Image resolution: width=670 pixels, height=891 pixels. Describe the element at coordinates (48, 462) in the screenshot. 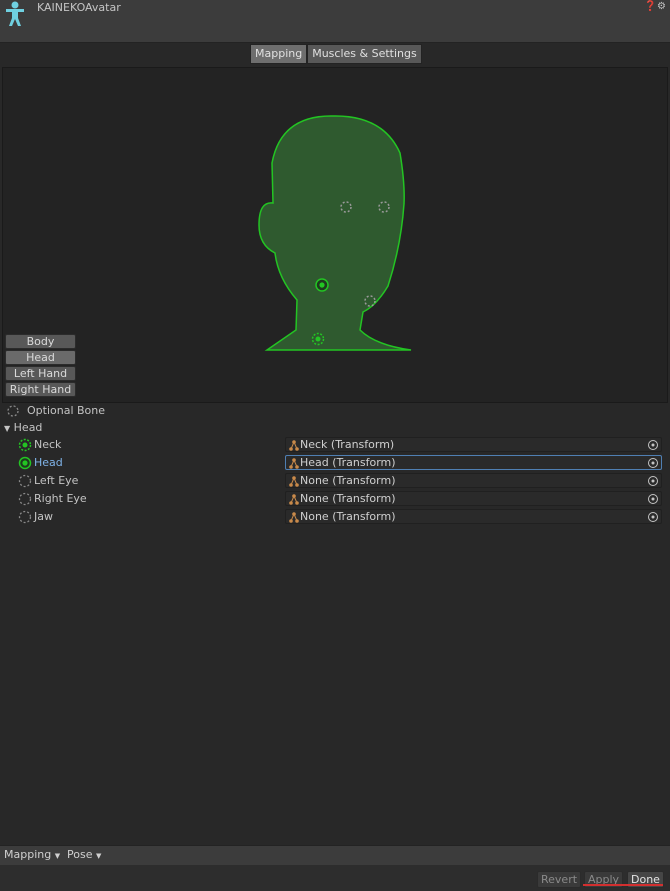

I see `bone-label: Head` at that location.